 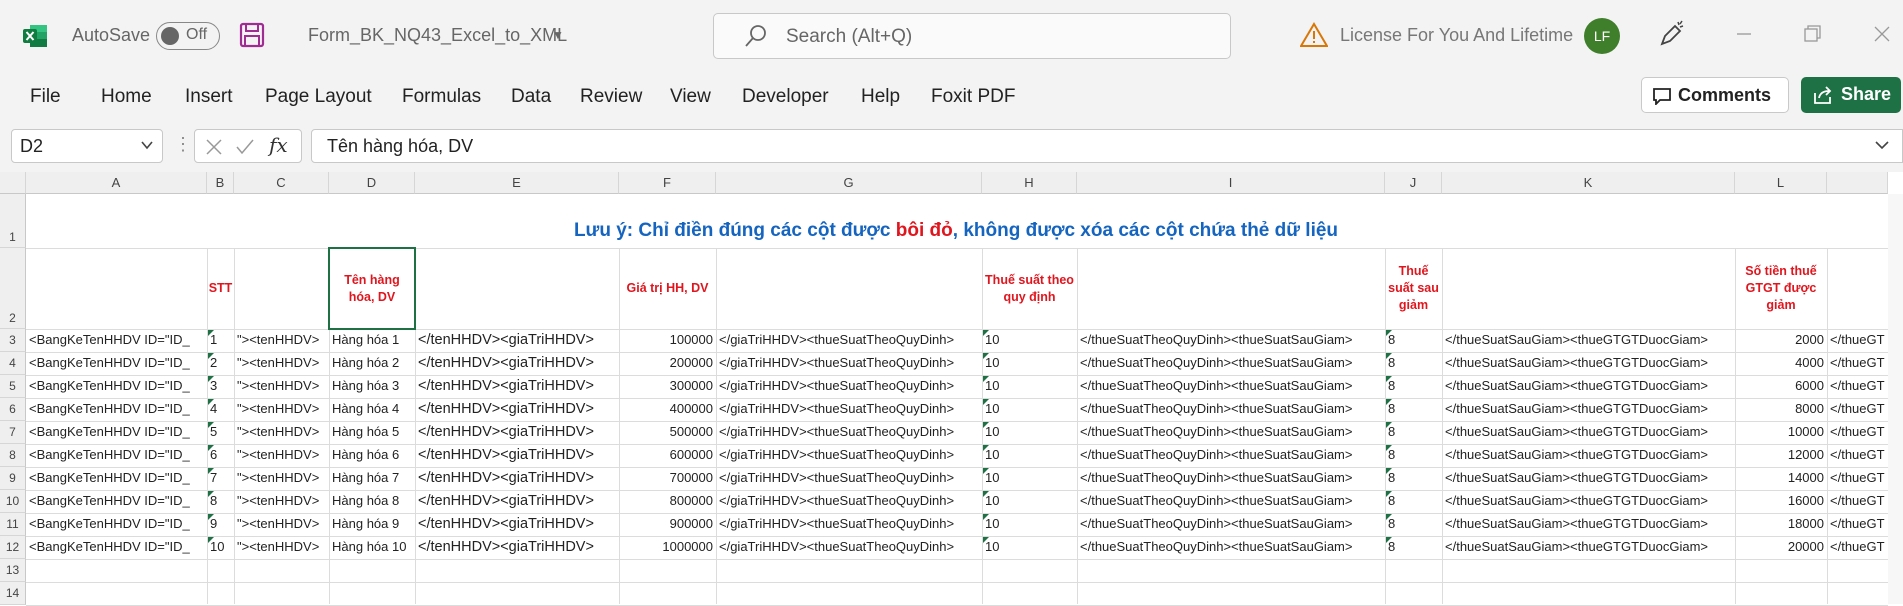 I want to click on cell-value: 500000, so click(x=667, y=432).